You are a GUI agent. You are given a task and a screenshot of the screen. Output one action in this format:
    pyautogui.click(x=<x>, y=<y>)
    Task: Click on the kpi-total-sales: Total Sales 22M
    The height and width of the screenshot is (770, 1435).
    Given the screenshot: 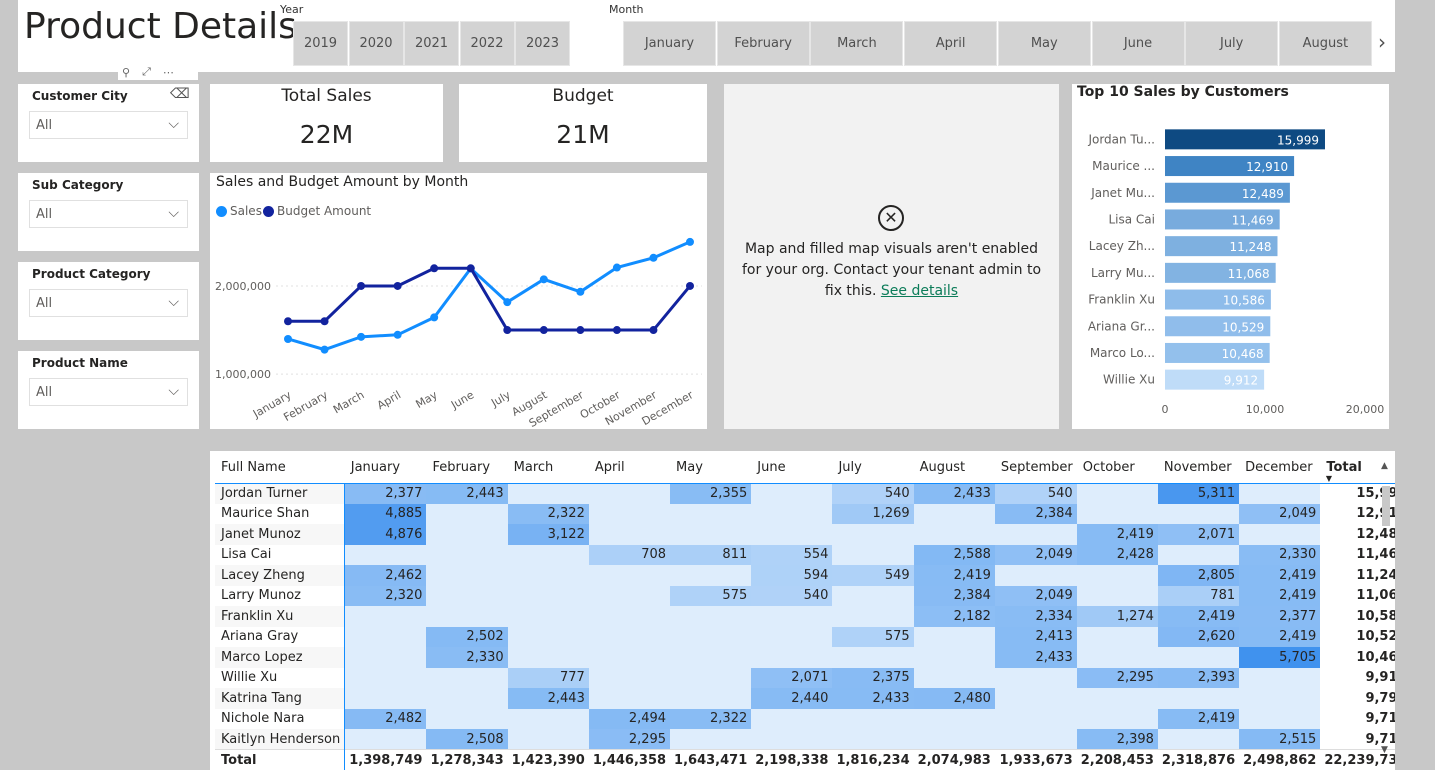 What is the action you would take?
    pyautogui.click(x=326, y=123)
    